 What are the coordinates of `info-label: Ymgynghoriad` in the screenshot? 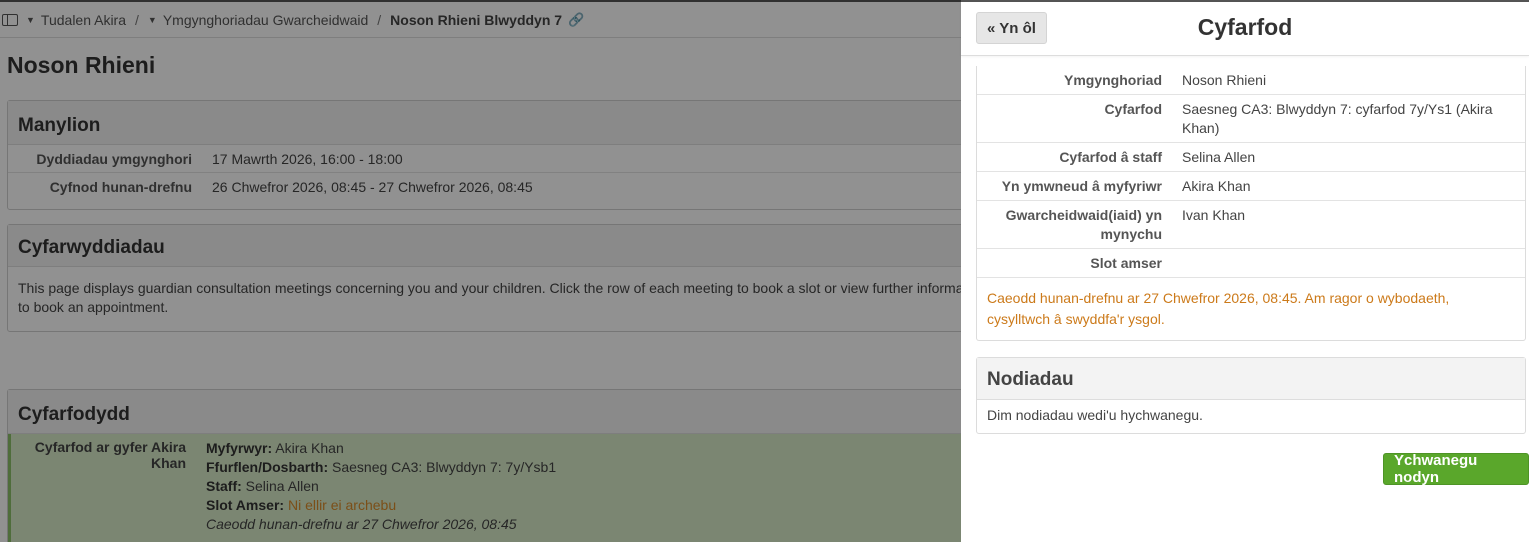 It's located at (1112, 80).